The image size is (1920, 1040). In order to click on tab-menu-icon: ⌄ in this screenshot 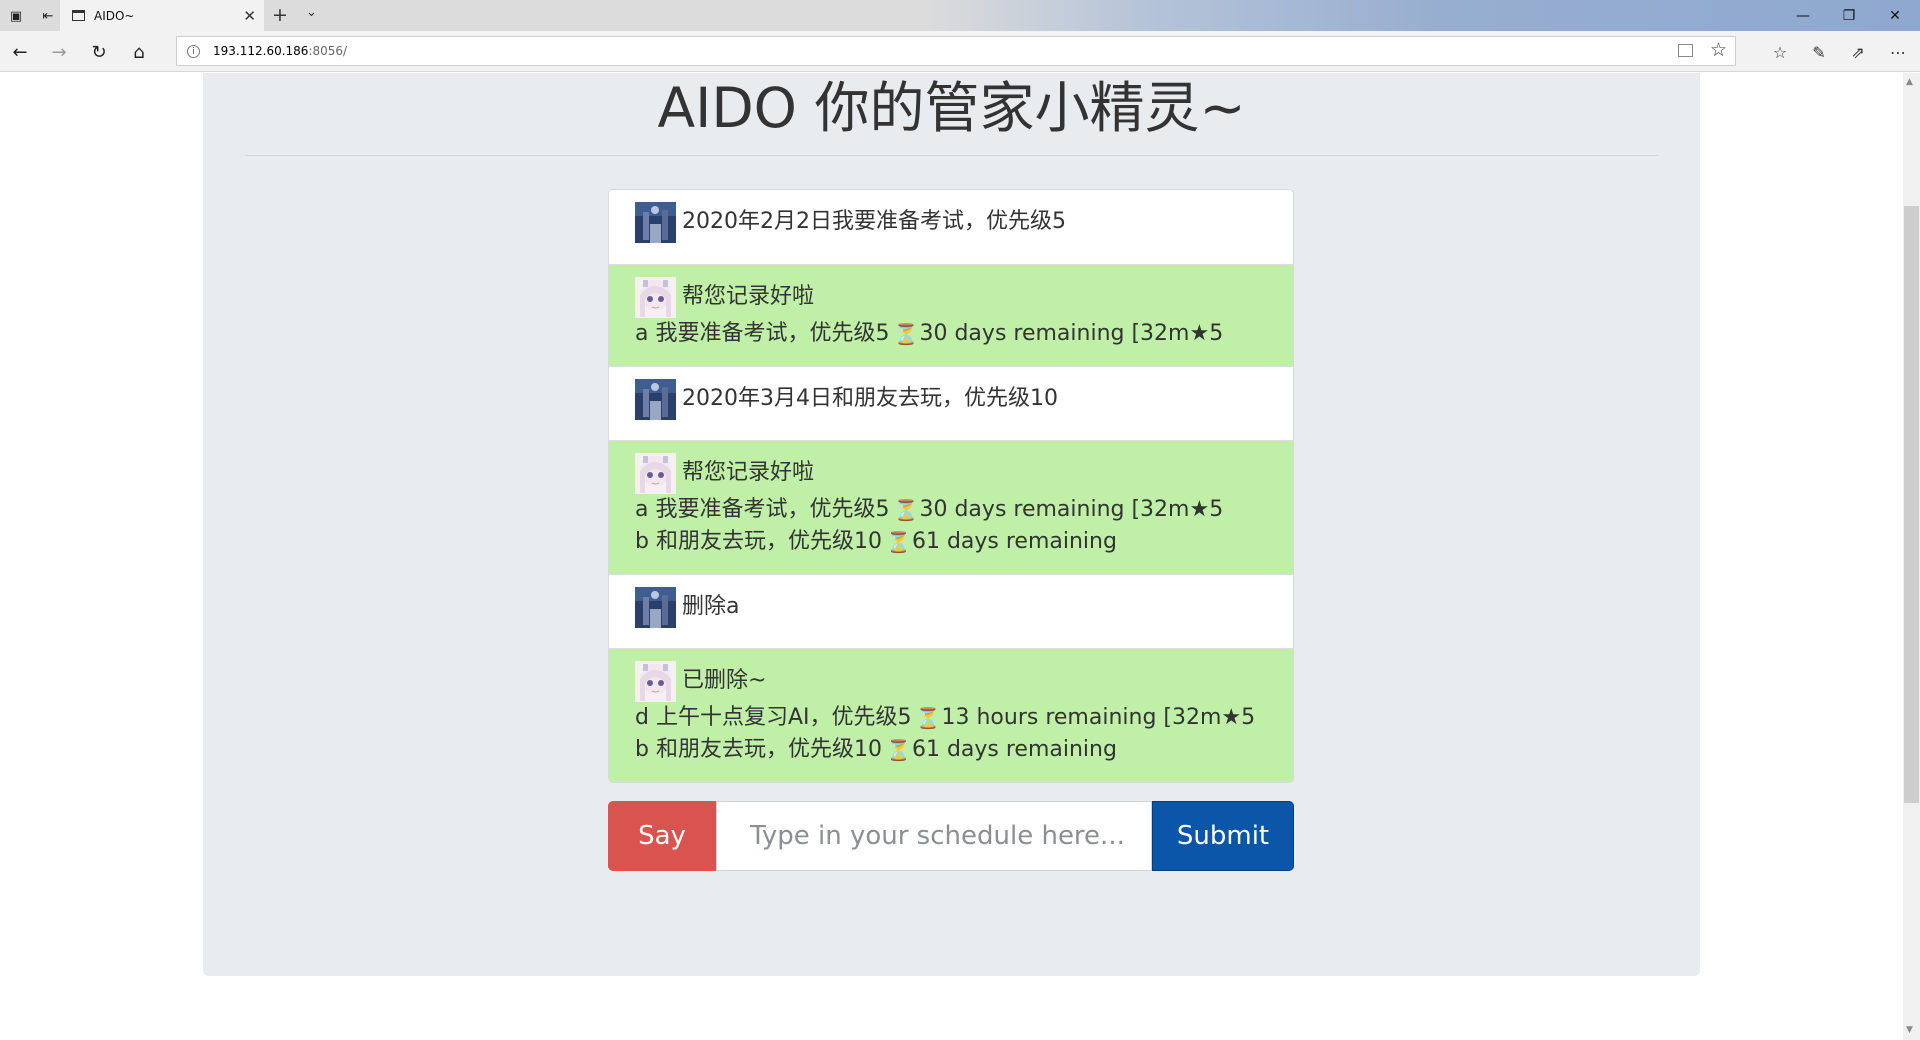, I will do `click(311, 12)`.